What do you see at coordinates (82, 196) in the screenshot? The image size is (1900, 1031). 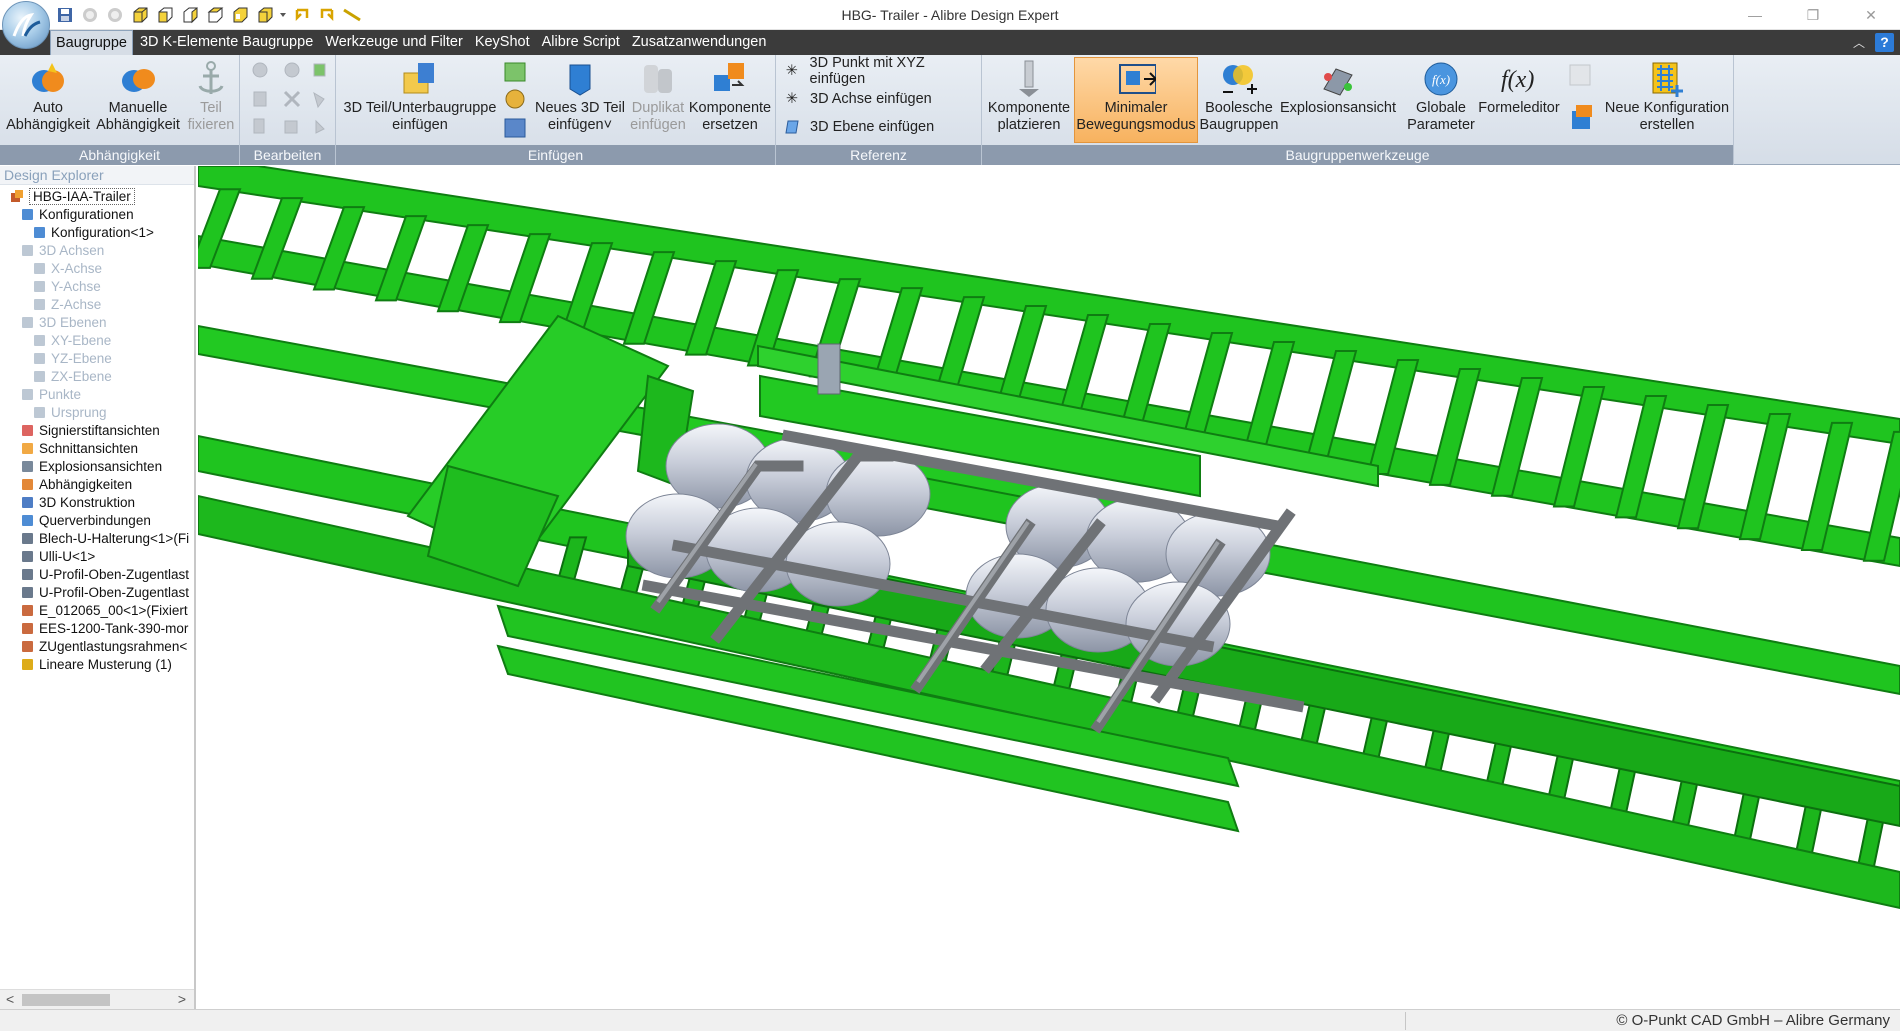 I see `tree-root-label: HBG-IAA-Trailer` at bounding box center [82, 196].